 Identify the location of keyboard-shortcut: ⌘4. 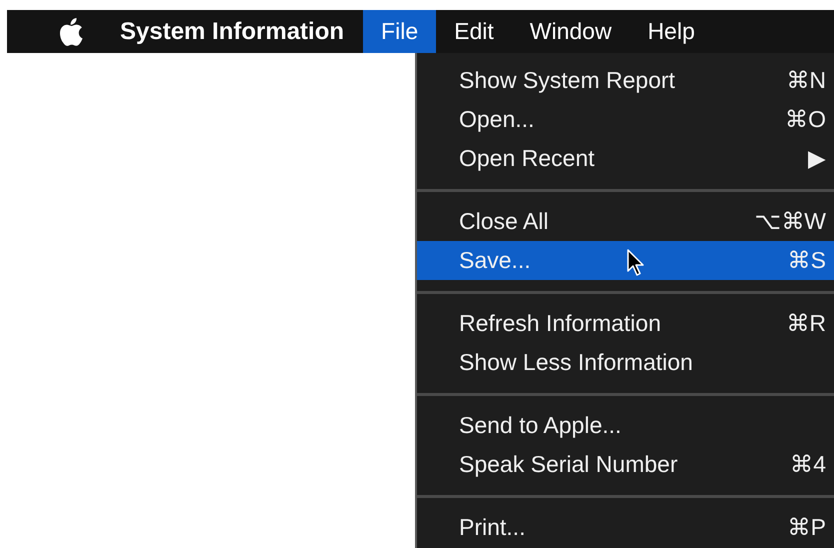
(808, 465).